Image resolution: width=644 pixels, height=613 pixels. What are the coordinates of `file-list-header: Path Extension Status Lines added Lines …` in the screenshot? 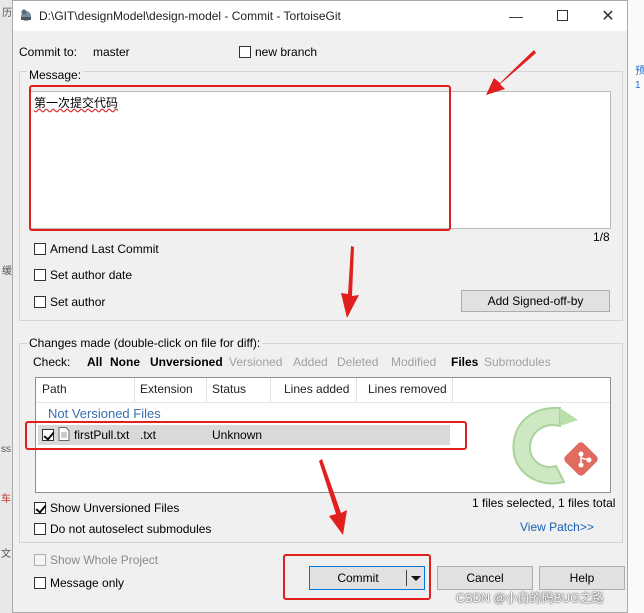 It's located at (323, 390).